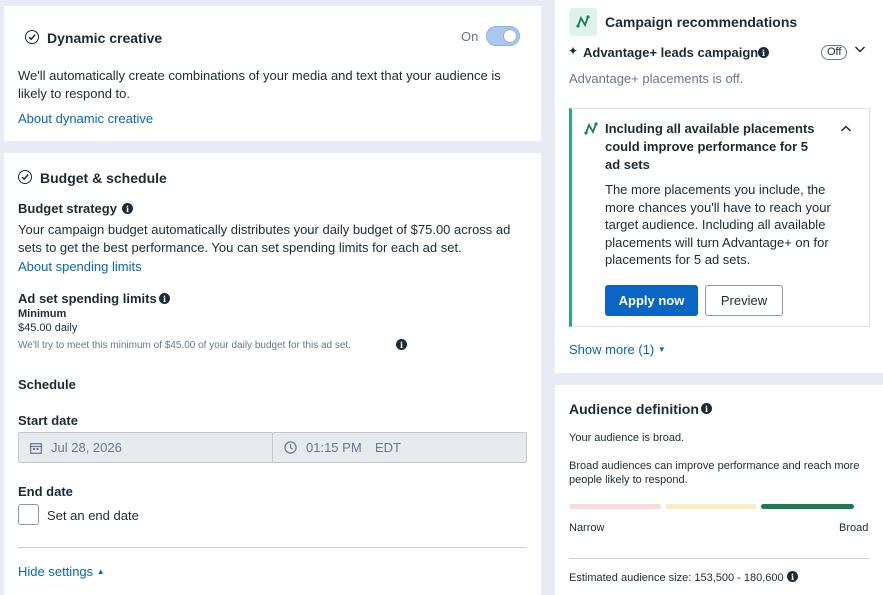 This screenshot has width=883, height=595. What do you see at coordinates (854, 528) in the screenshot?
I see `broad-label: Broad` at bounding box center [854, 528].